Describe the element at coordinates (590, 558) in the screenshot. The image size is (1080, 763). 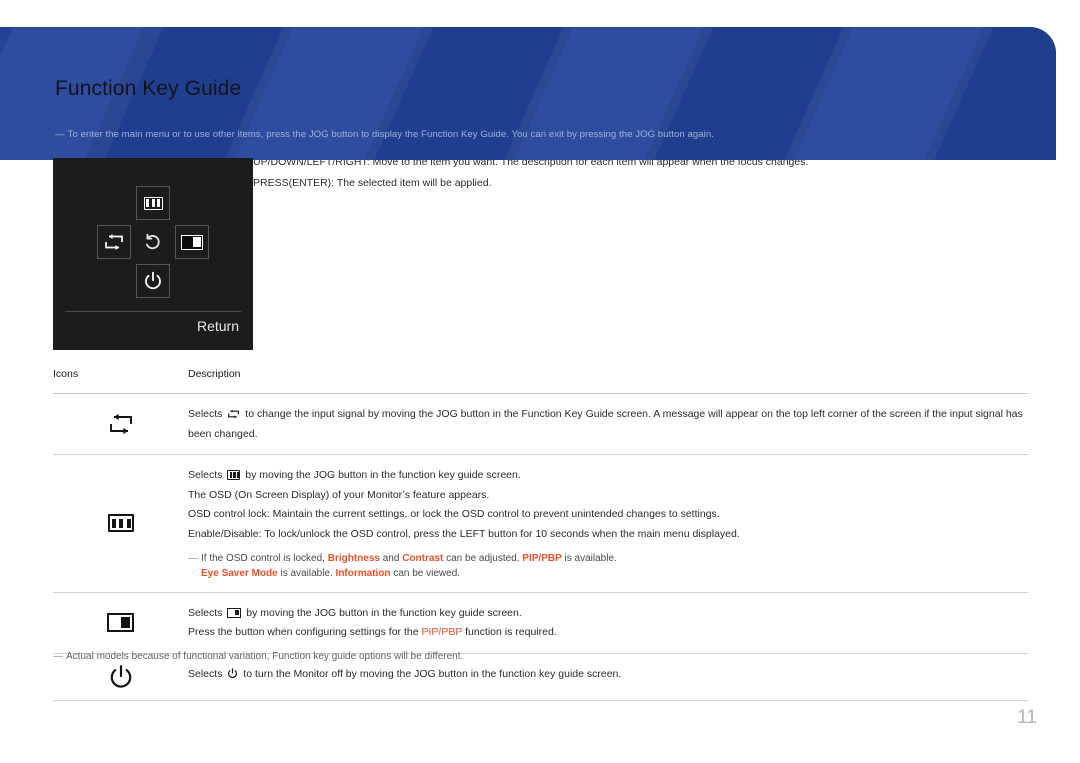
I see `note-a-4: is available.` at that location.